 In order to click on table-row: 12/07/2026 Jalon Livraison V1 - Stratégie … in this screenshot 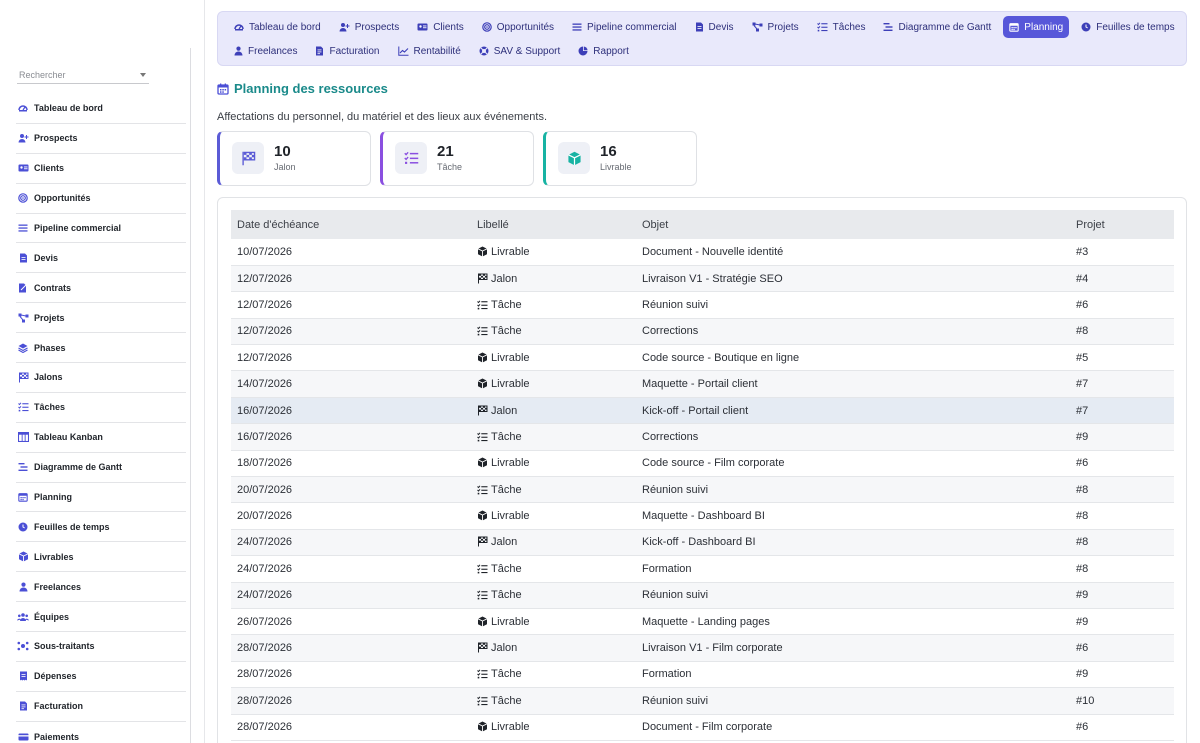, I will do `click(702, 279)`.